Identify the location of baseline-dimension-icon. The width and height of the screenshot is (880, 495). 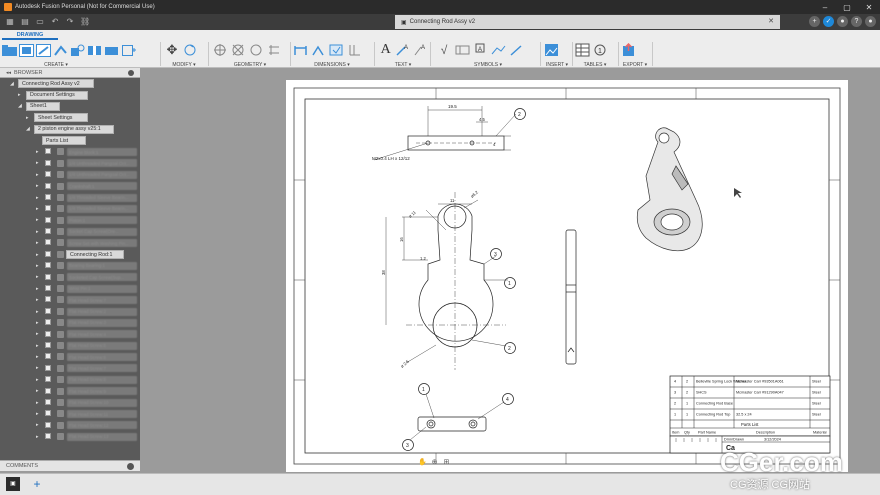
(318, 50).